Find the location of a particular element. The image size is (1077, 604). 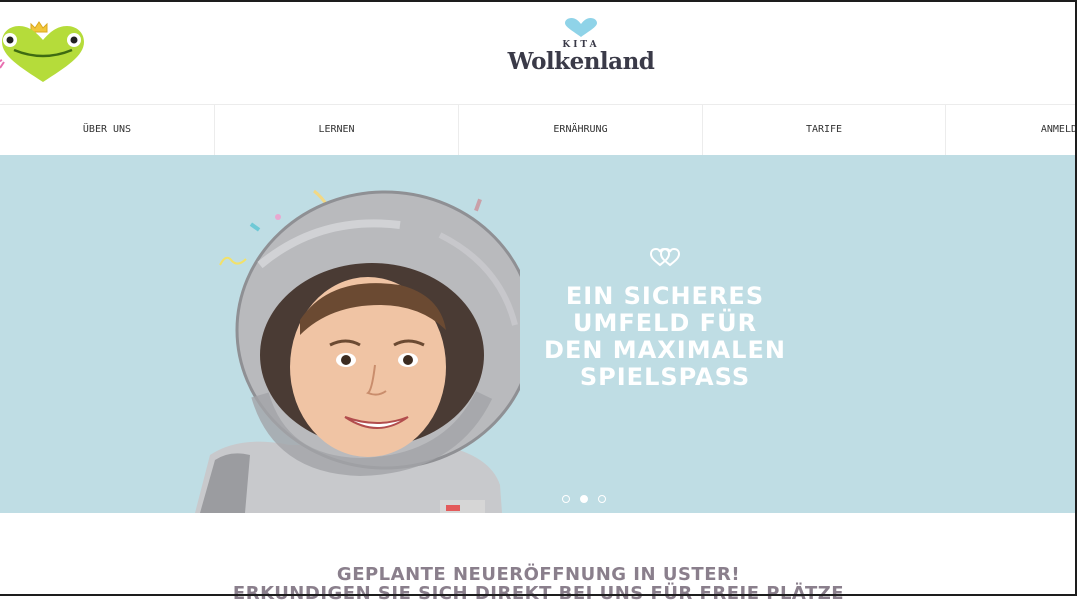

nav-item-anmeldung: ANMELD is located at coordinates (1011, 130).